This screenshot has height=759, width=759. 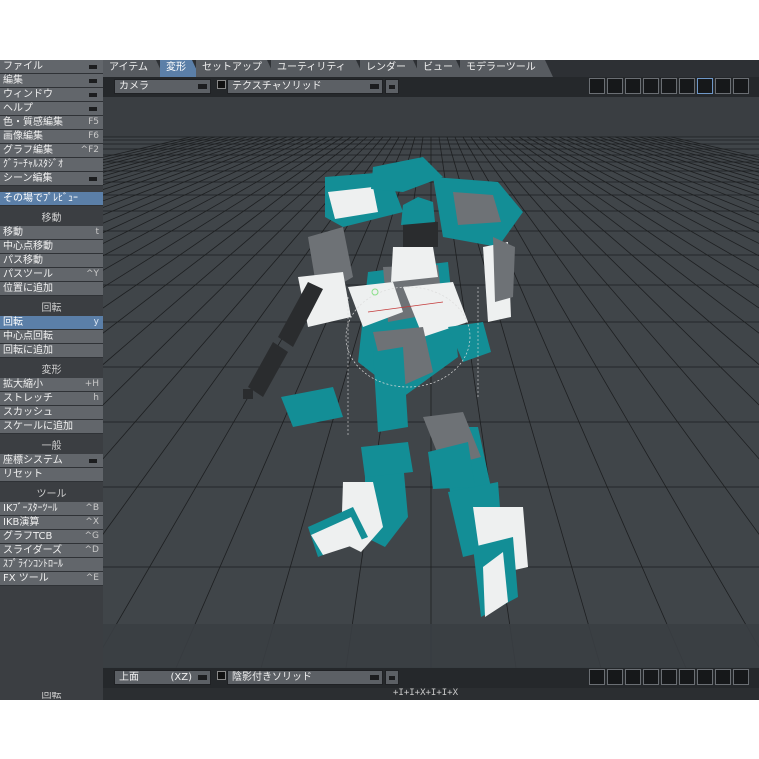 I want to click on group-header: 回転, so click(x=51, y=308).